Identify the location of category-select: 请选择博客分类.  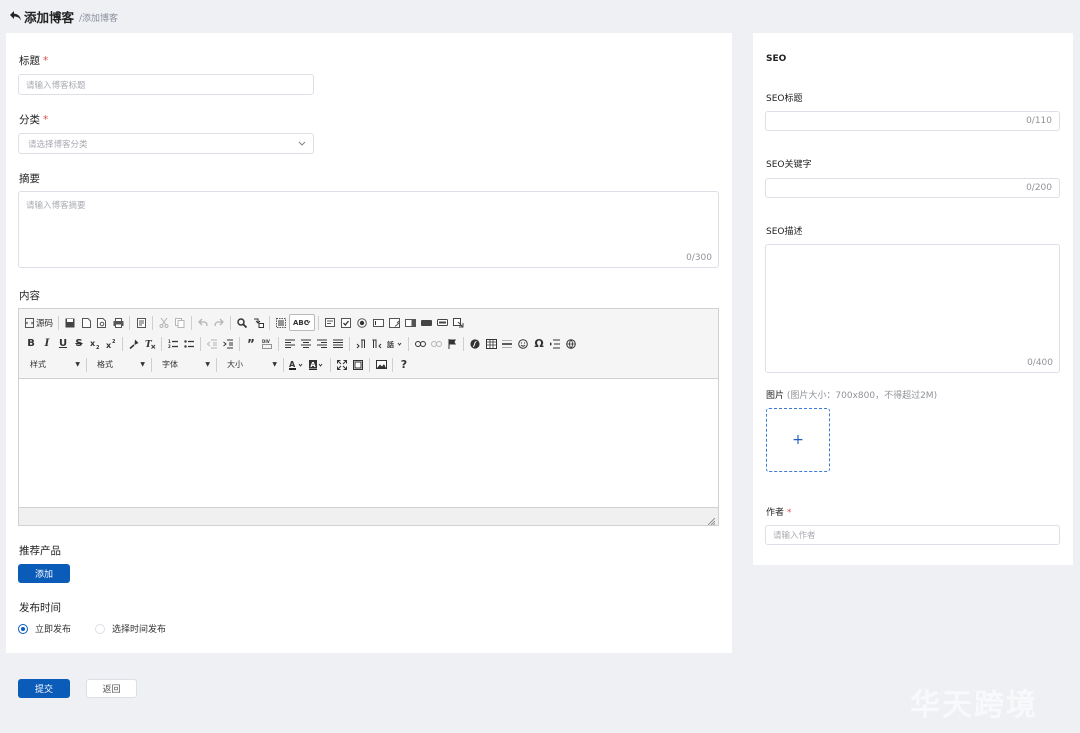
(166, 143).